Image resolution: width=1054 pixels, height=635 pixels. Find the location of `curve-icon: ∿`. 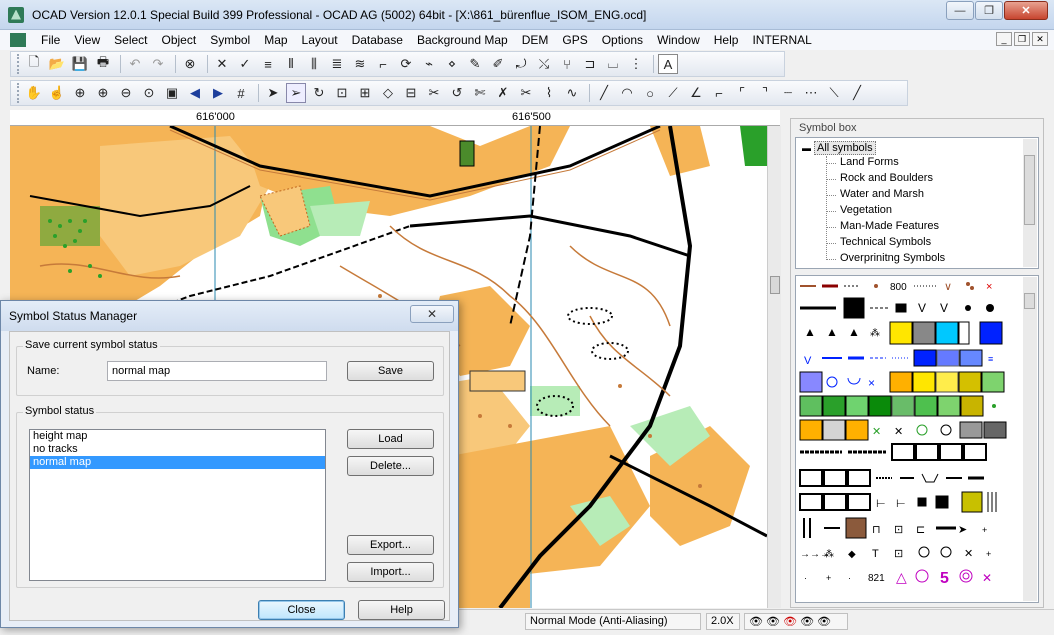

curve-icon: ∿ is located at coordinates (572, 93).